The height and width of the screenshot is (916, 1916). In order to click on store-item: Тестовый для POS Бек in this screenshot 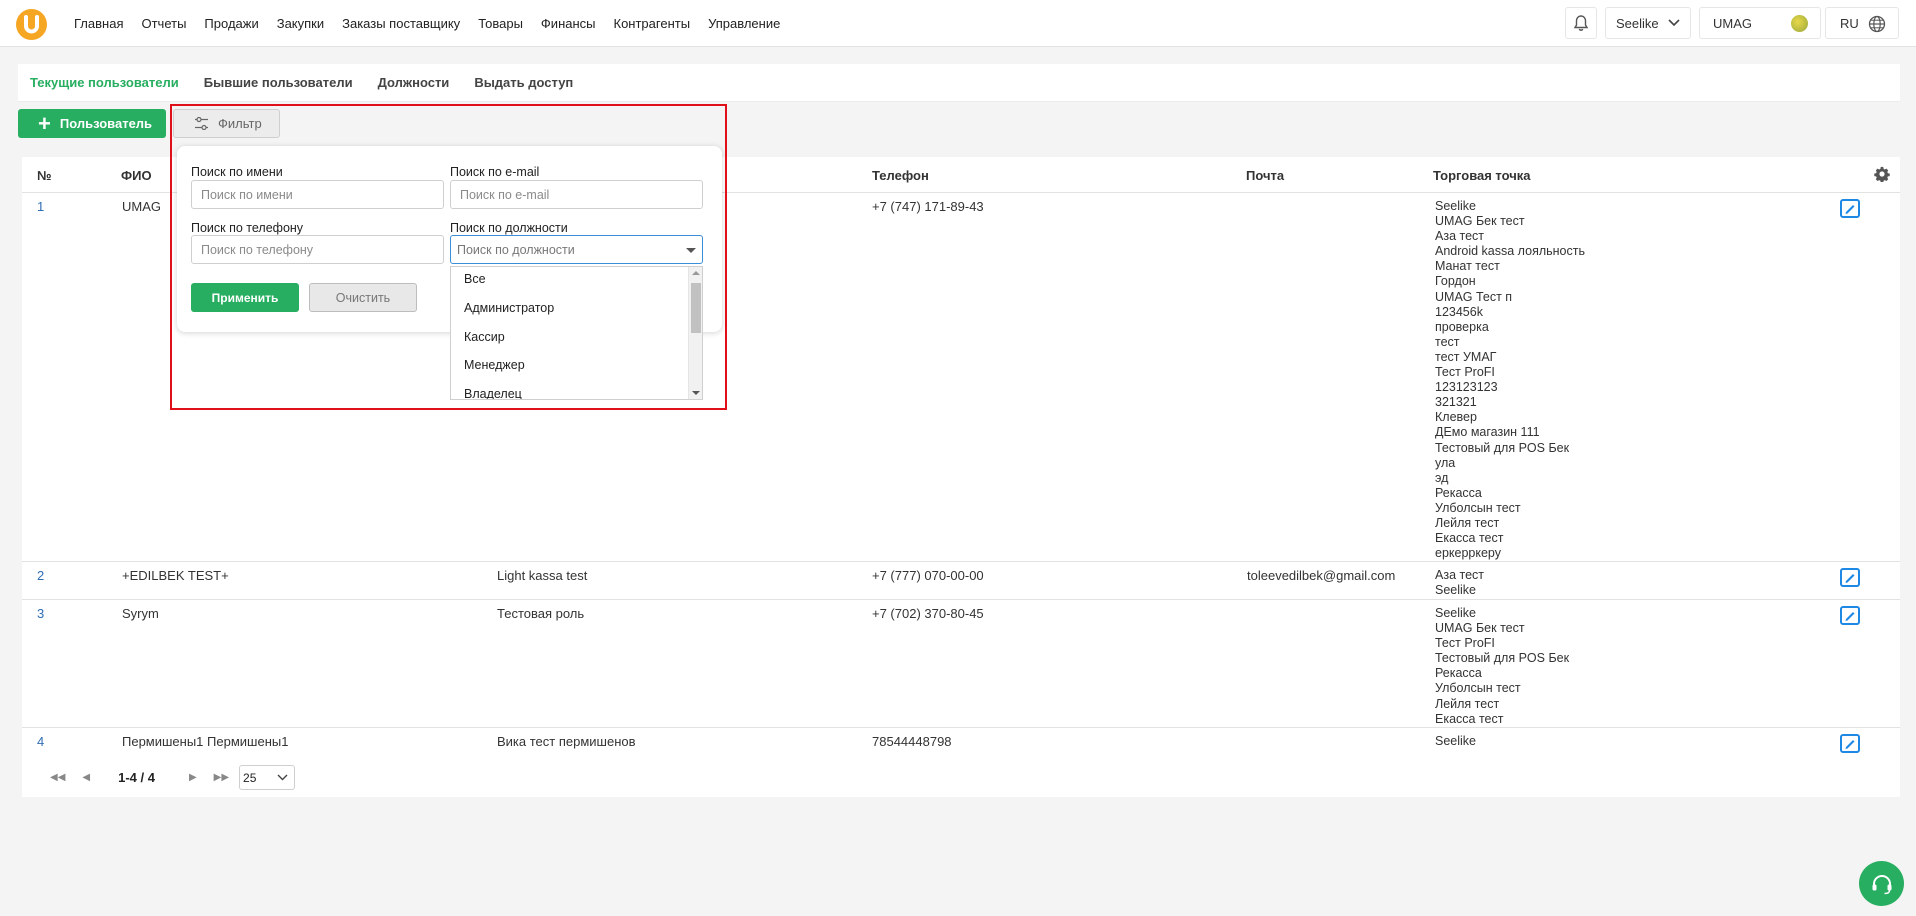, I will do `click(1502, 447)`.